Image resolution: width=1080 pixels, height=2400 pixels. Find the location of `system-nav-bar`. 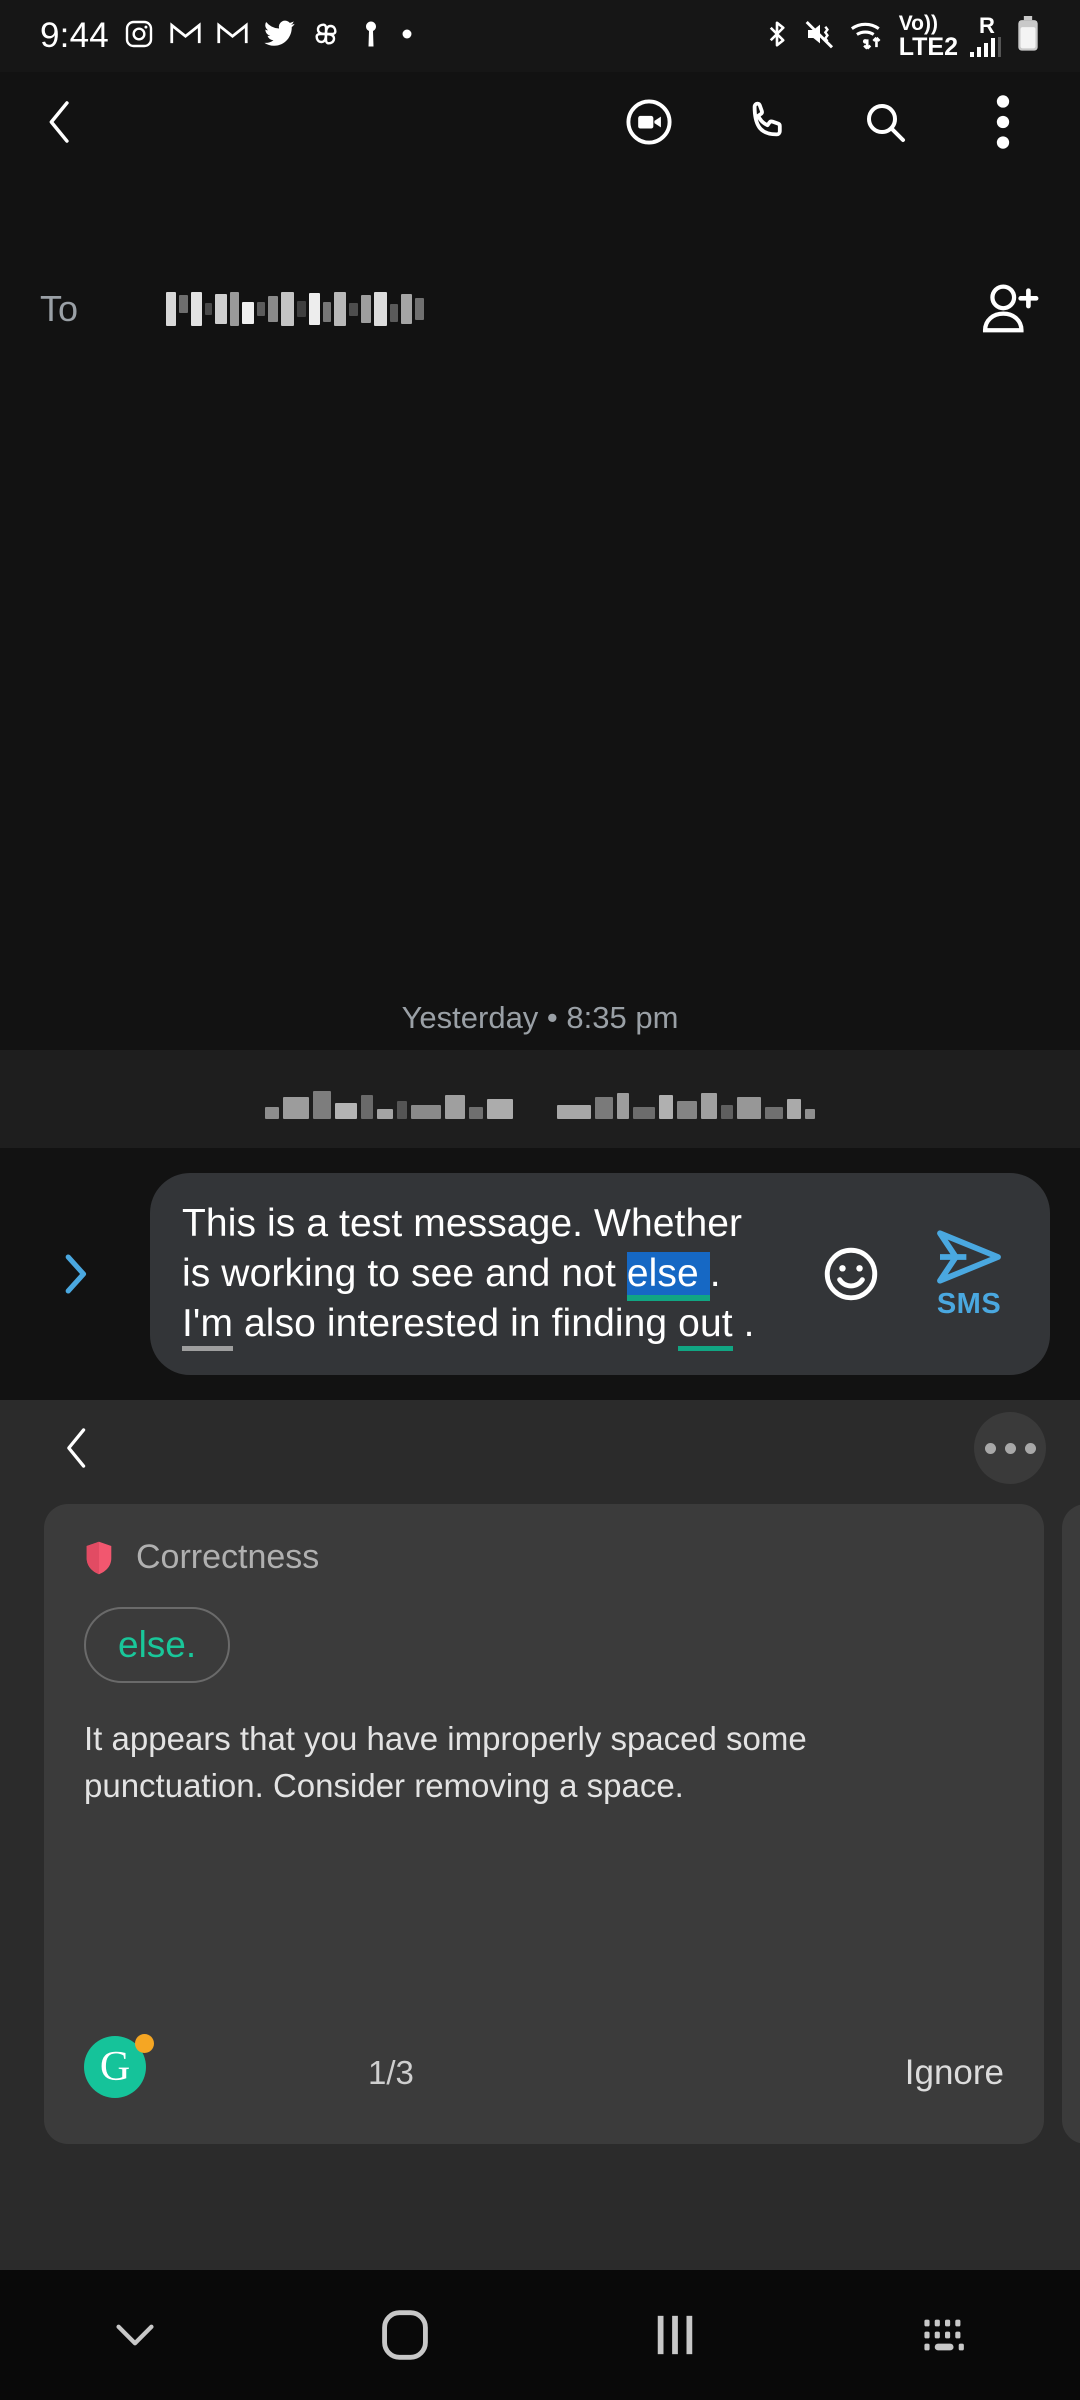

system-nav-bar is located at coordinates (540, 2335).